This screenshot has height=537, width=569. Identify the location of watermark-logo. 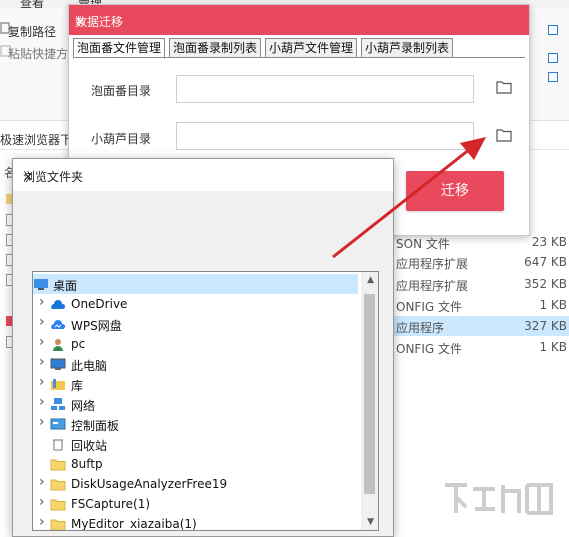
(501, 504).